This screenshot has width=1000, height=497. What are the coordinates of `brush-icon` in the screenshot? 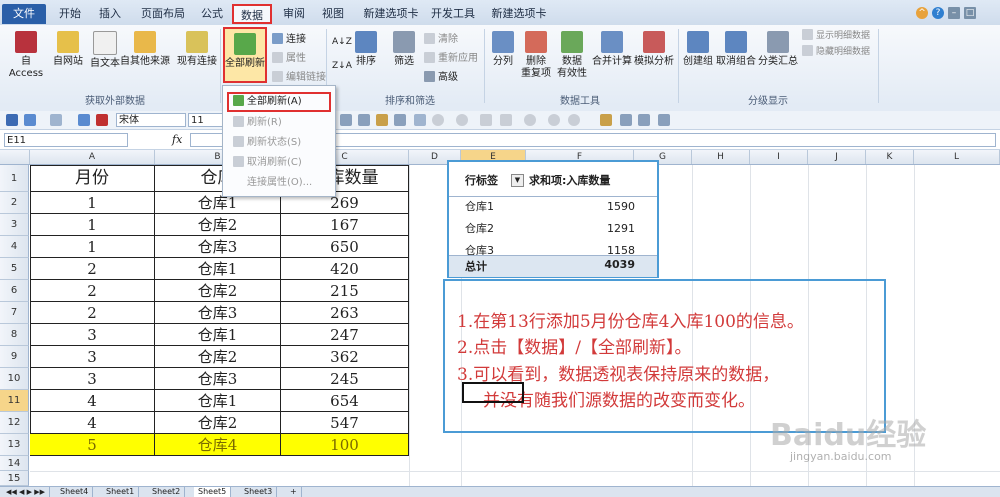 It's located at (606, 120).